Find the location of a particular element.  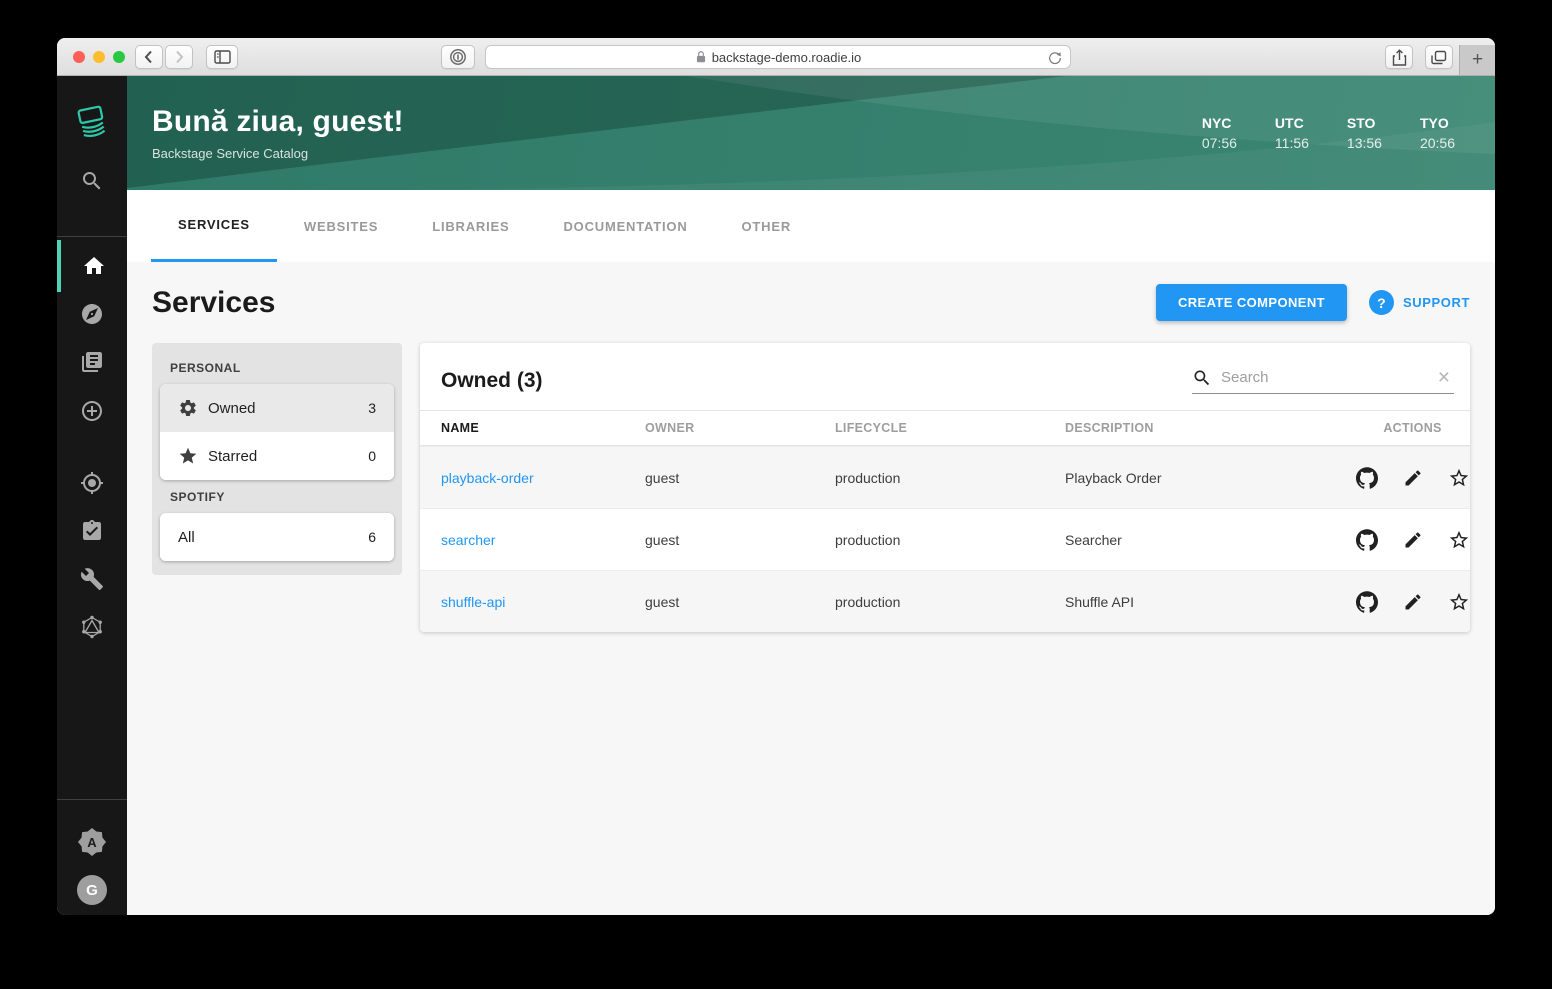

support-label: SUPPORT is located at coordinates (1436, 302).